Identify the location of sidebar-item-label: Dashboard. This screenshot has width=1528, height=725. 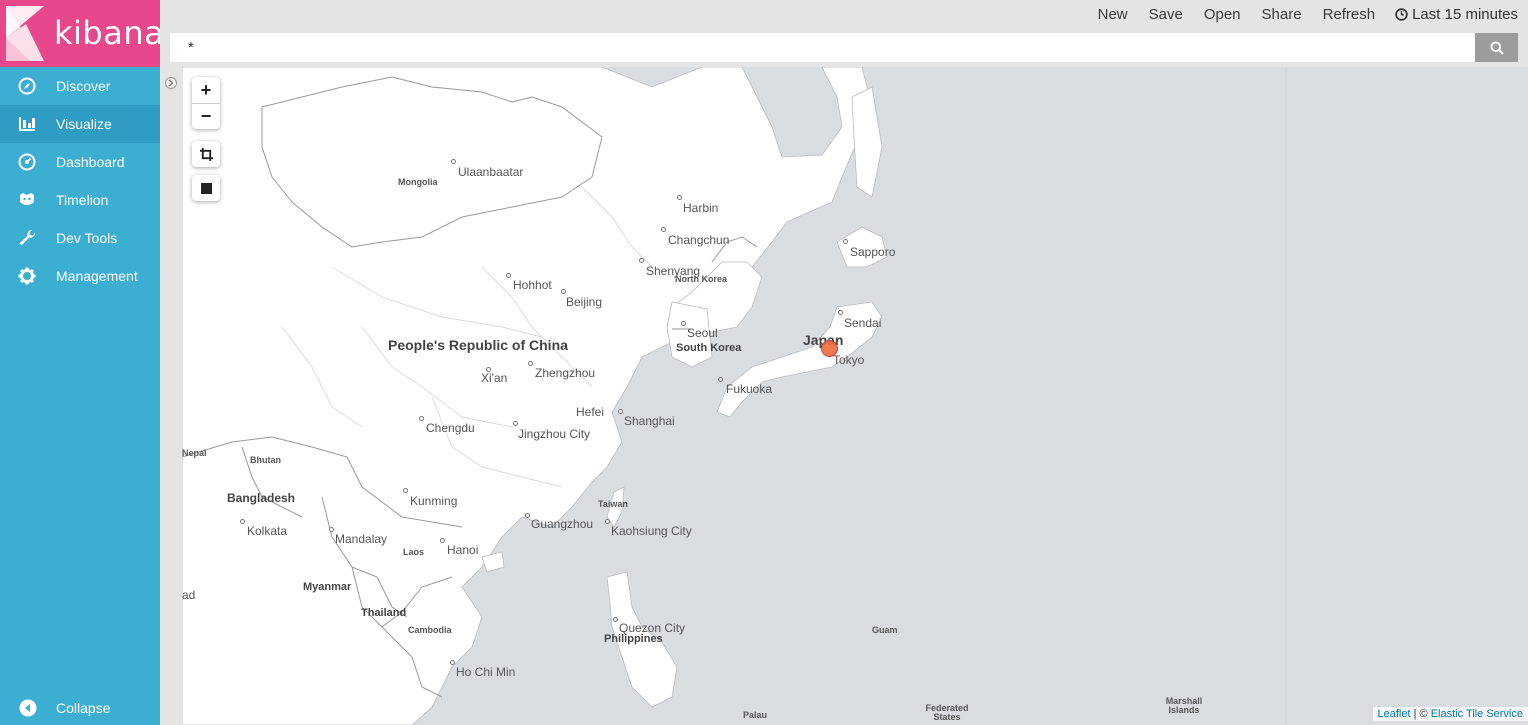
(90, 162).